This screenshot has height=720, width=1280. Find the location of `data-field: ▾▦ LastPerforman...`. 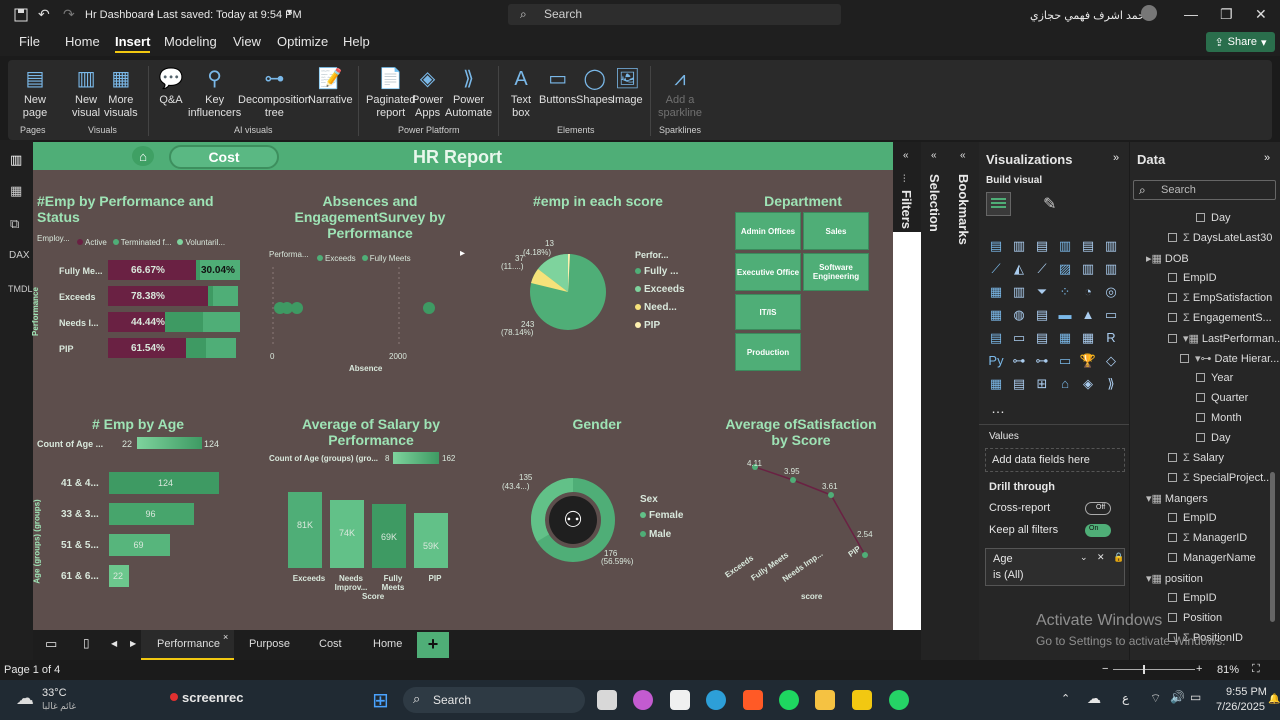

data-field: ▾▦ LastPerforman... is located at coordinates (1224, 338).